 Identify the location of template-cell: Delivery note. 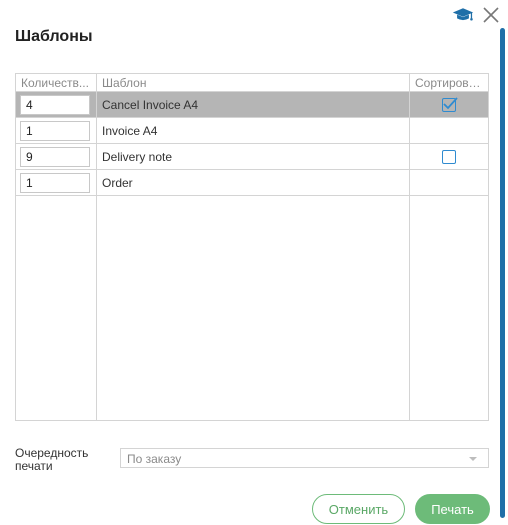
(253, 156).